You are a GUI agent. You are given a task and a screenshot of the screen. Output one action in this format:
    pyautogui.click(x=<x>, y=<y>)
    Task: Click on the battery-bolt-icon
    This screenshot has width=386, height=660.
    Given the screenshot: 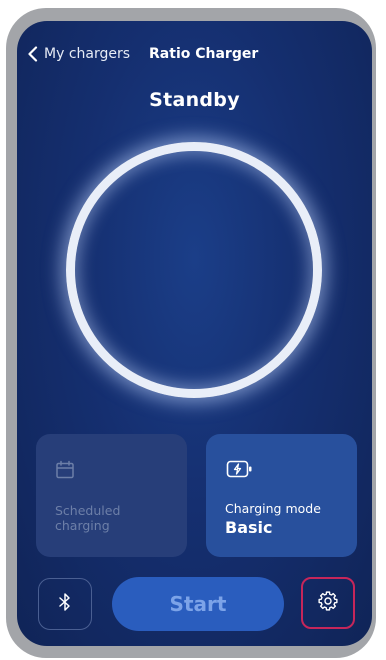 What is the action you would take?
    pyautogui.click(x=240, y=471)
    